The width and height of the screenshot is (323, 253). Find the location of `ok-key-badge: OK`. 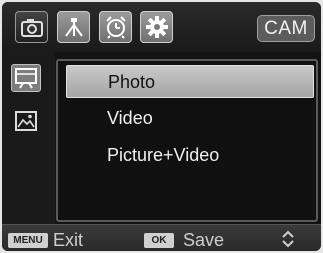

ok-key-badge: OK is located at coordinates (159, 240).